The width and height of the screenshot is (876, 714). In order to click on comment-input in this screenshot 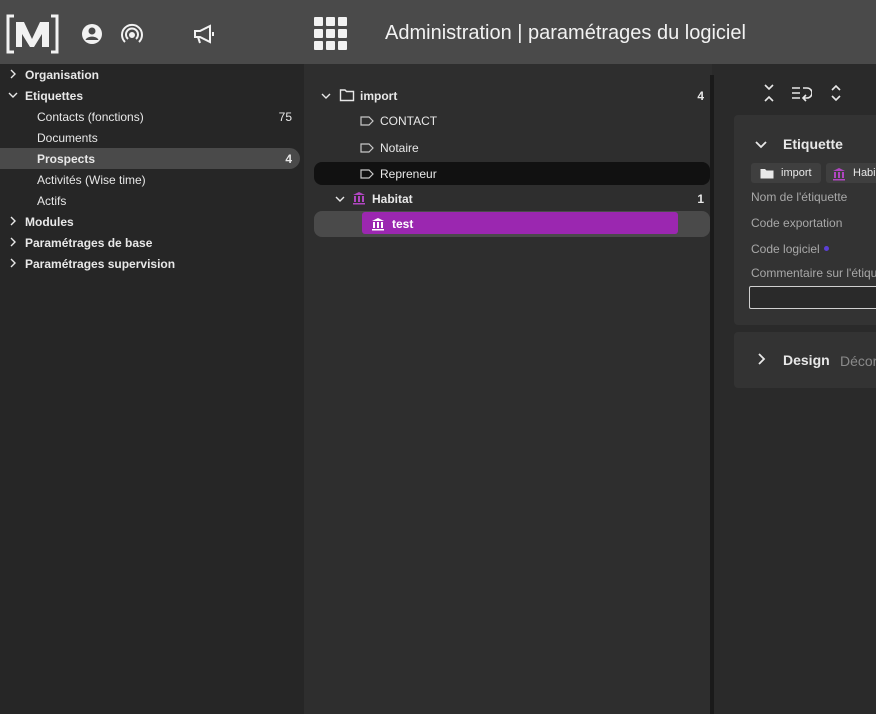, I will do `click(812, 297)`.